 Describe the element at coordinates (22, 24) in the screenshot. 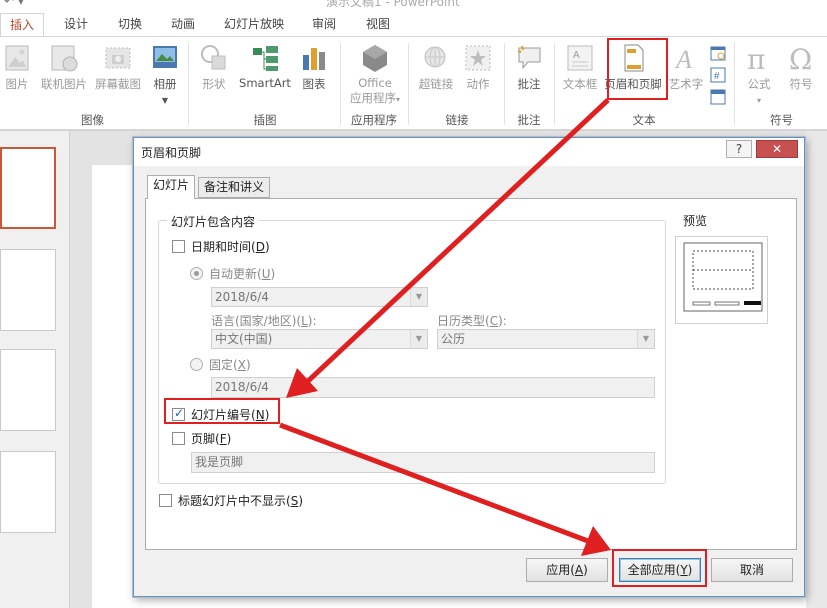

I see `tab-insert: 插入` at that location.